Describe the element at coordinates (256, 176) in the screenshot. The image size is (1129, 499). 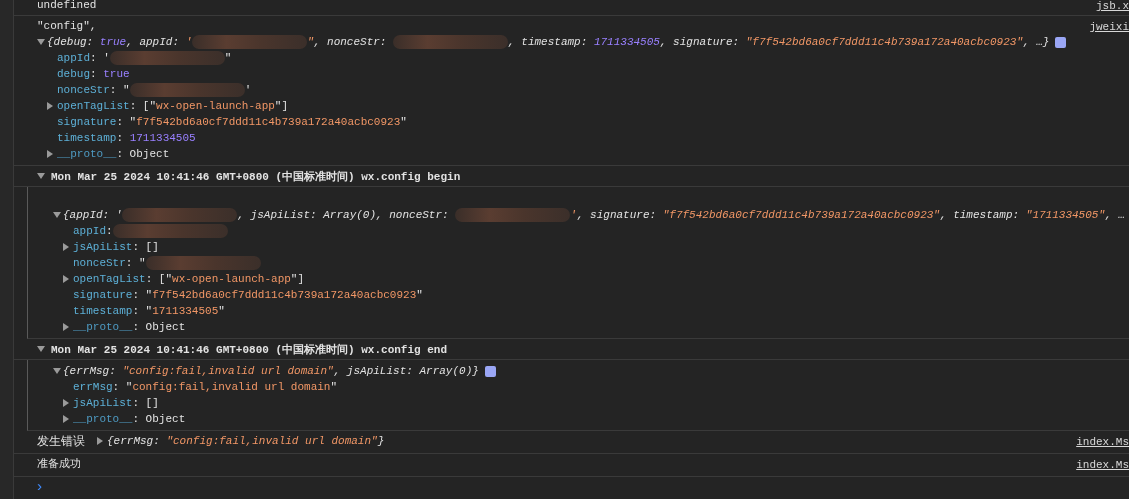
I see `group-title: Mon Mar 25 2024 10:41:46 GMT+0800 (中国标准时间) wx.config begin` at that location.